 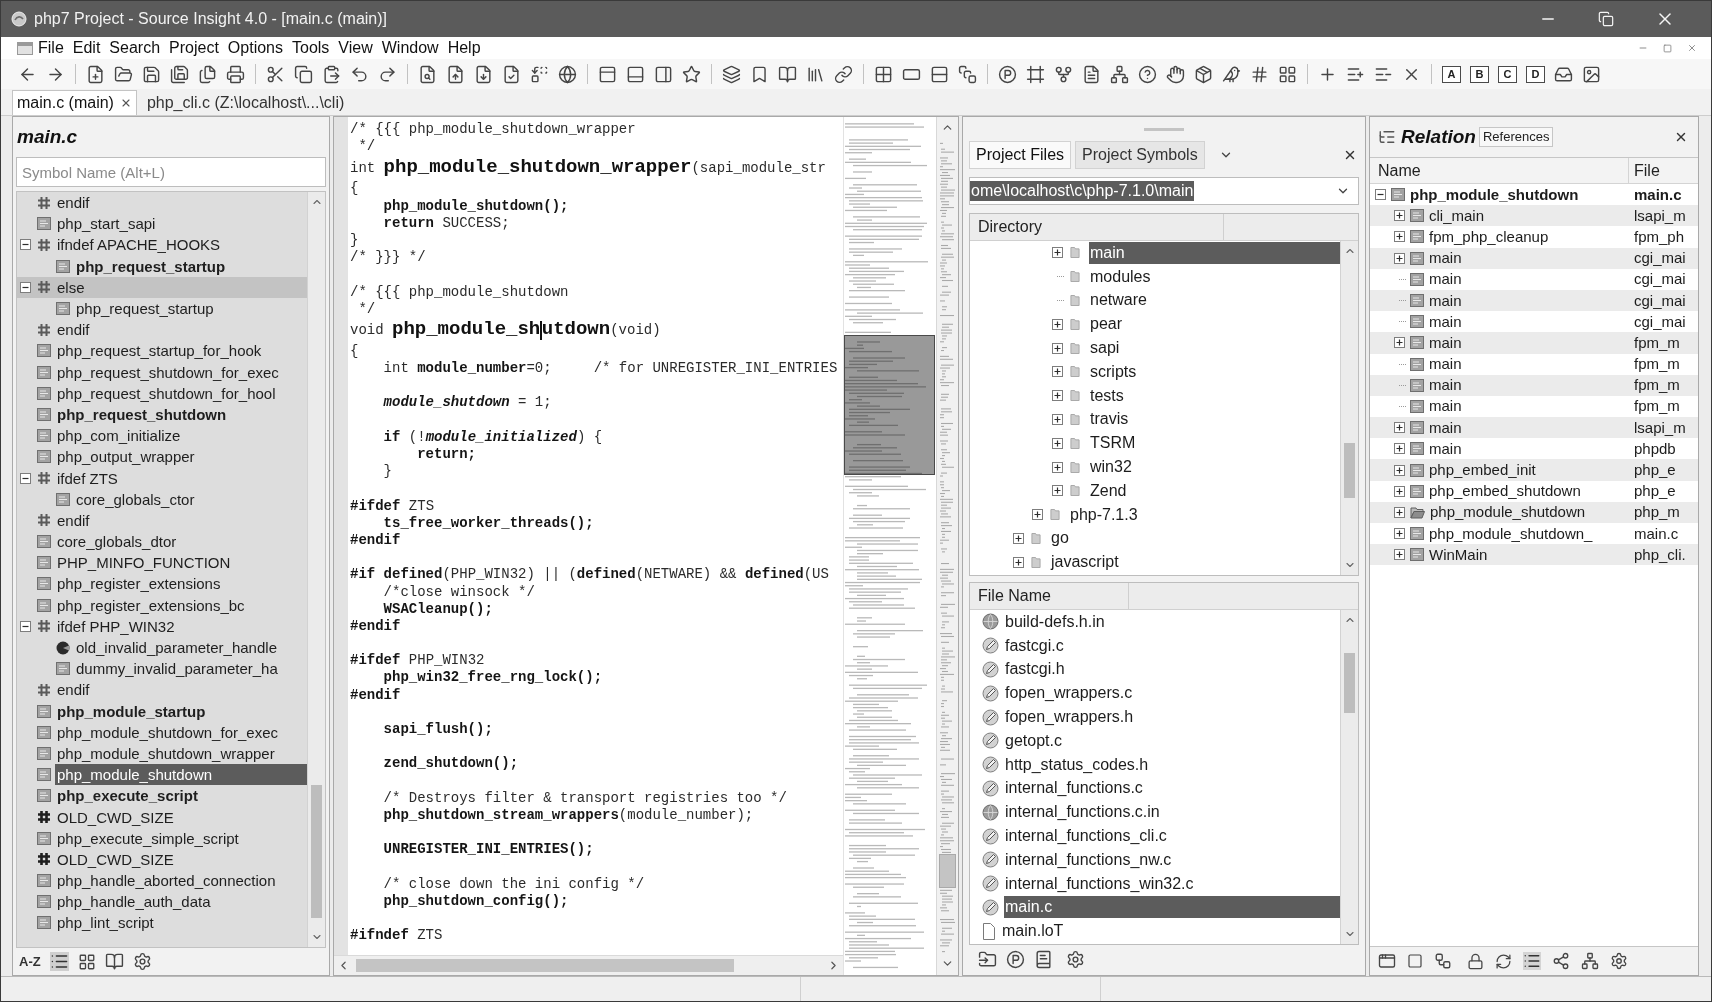 I want to click on symbol-item: old_invalid_parameter_handle, so click(x=190, y=648).